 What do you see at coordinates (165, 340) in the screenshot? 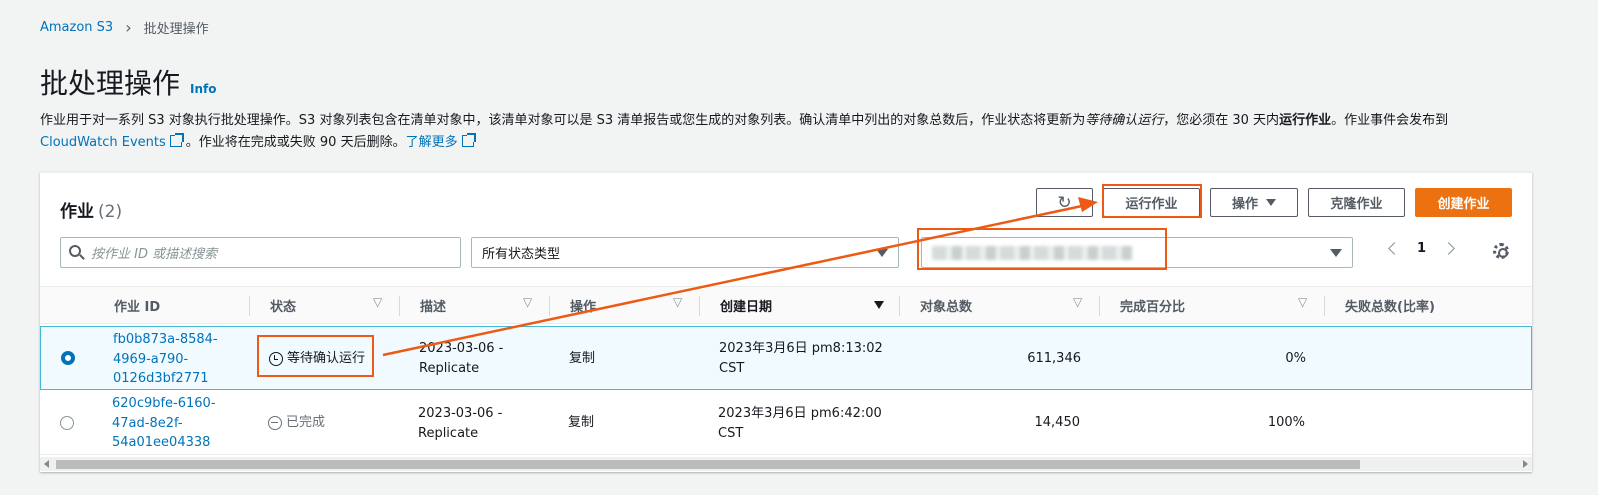
I see `job-id-line: fb0b873a-8584-` at bounding box center [165, 340].